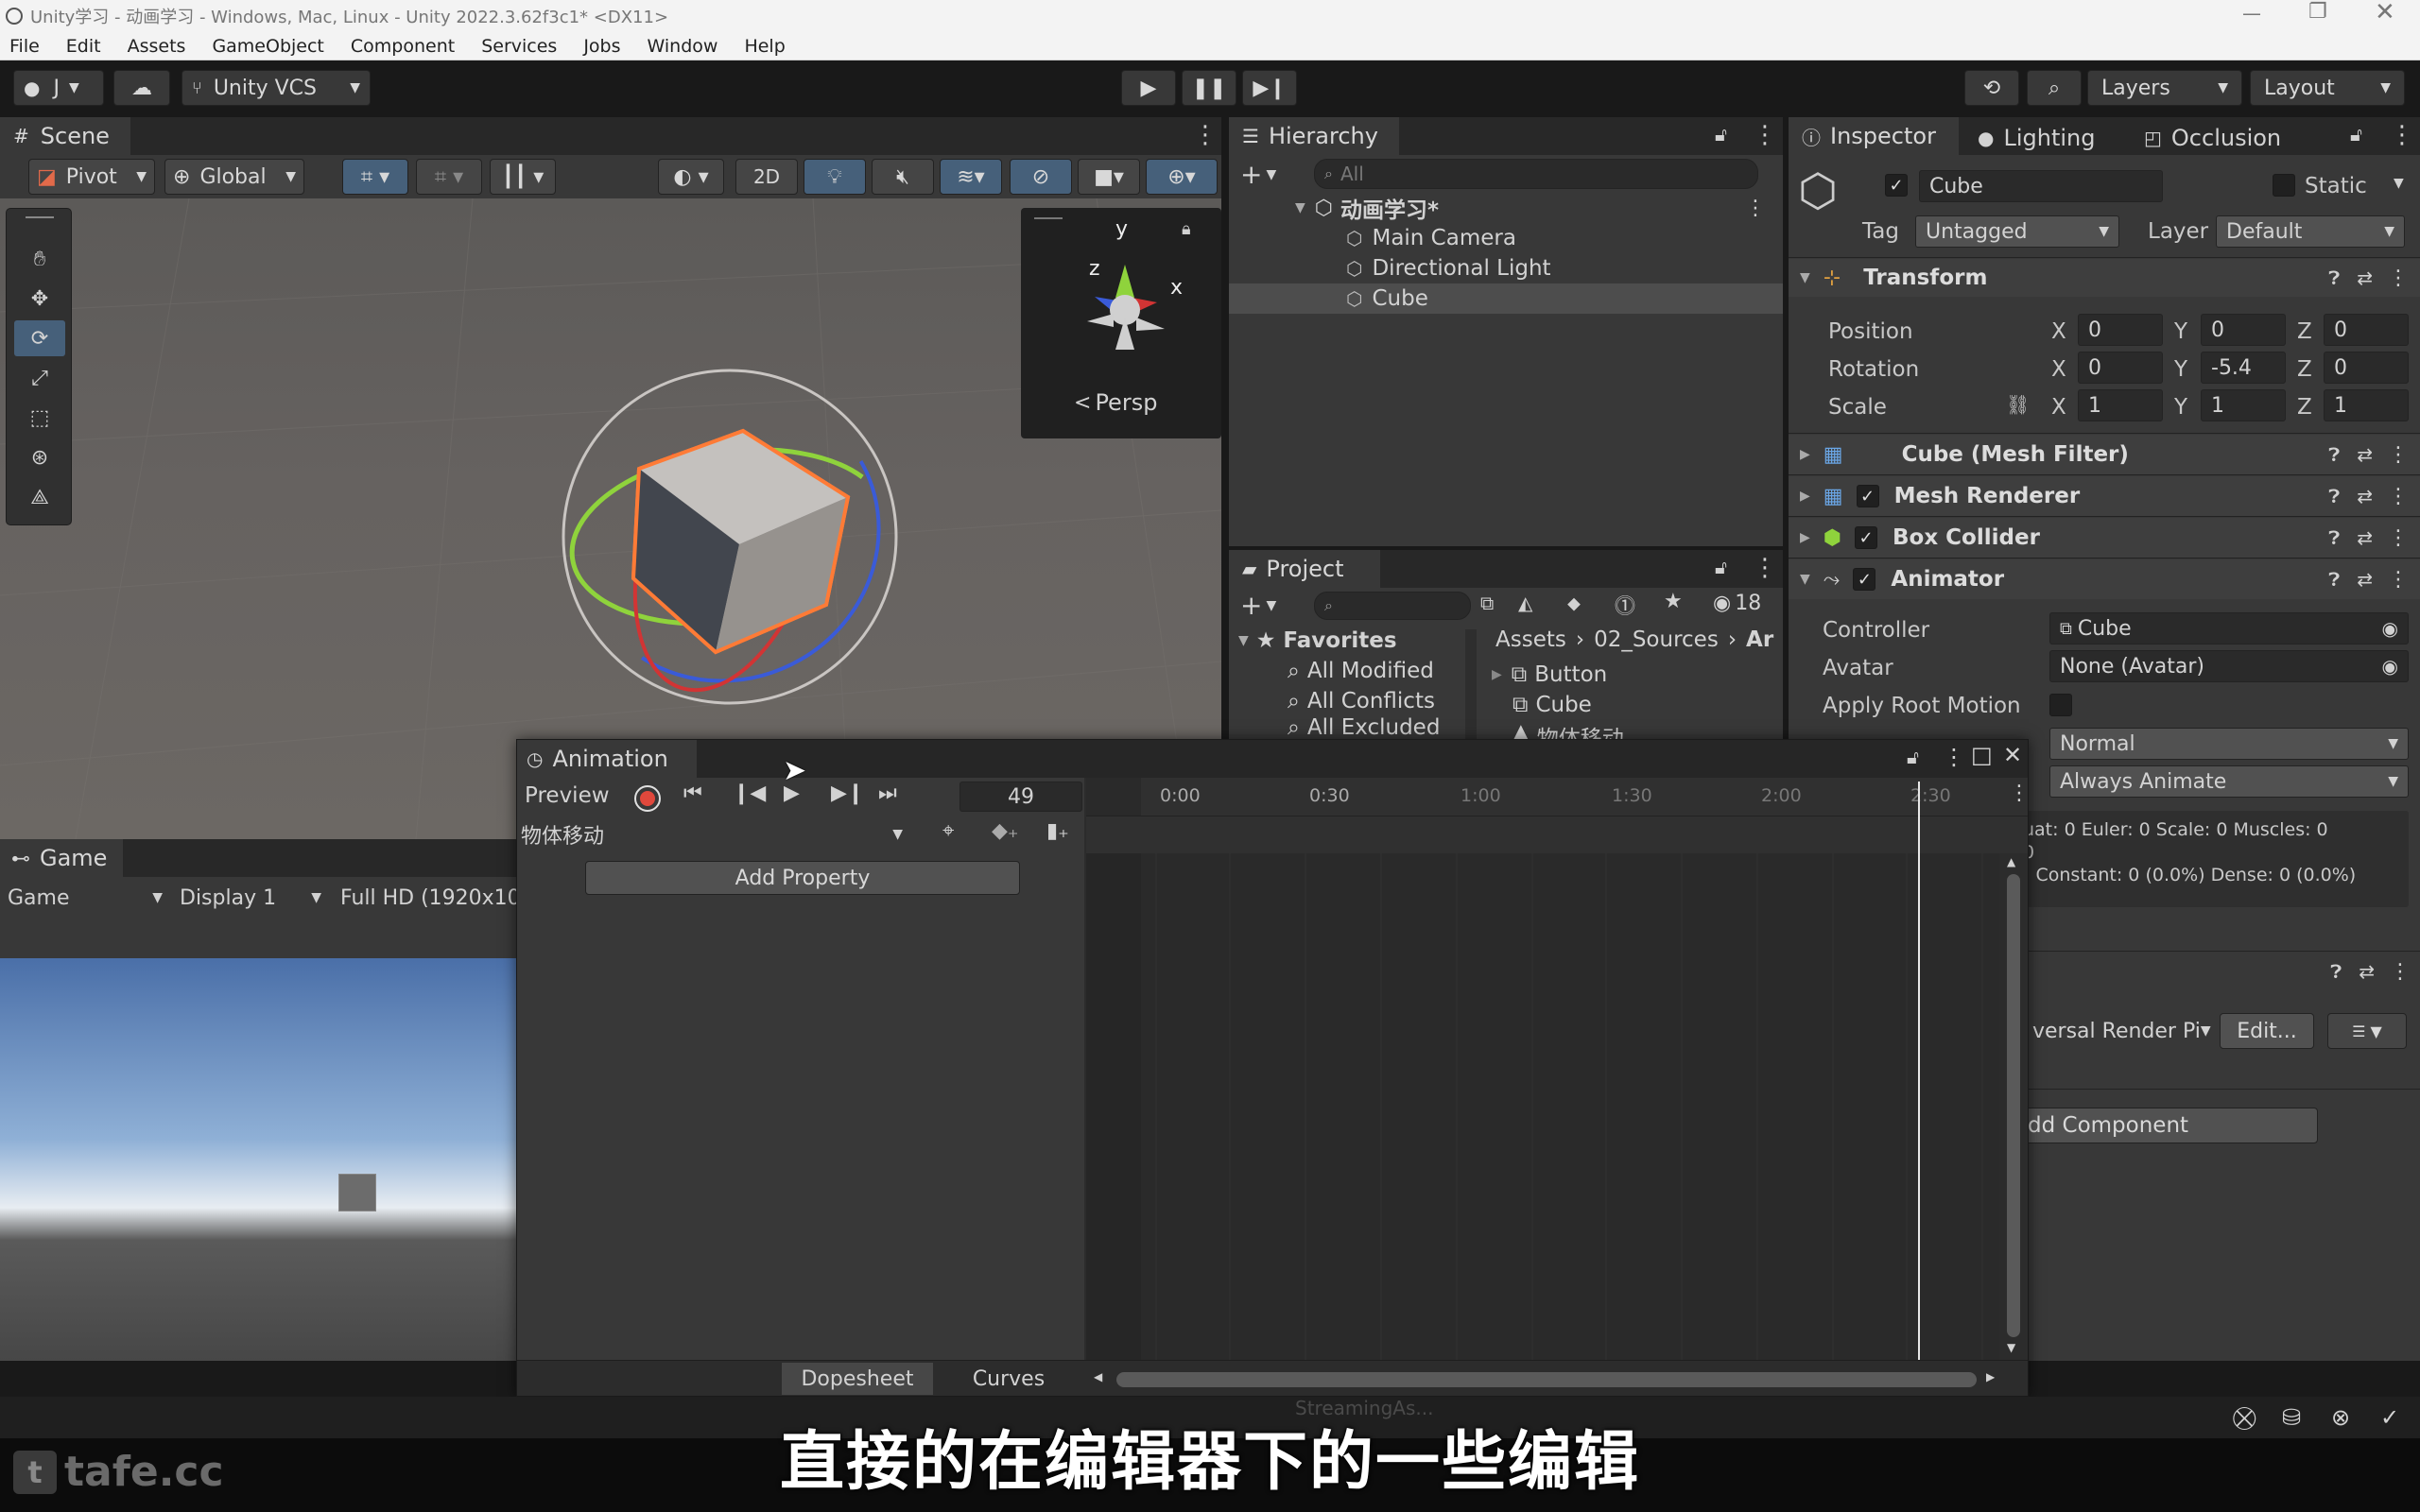 This screenshot has width=2420, height=1512. Describe the element at coordinates (2120, 368) in the screenshot. I see `rotation-x-field: 0` at that location.